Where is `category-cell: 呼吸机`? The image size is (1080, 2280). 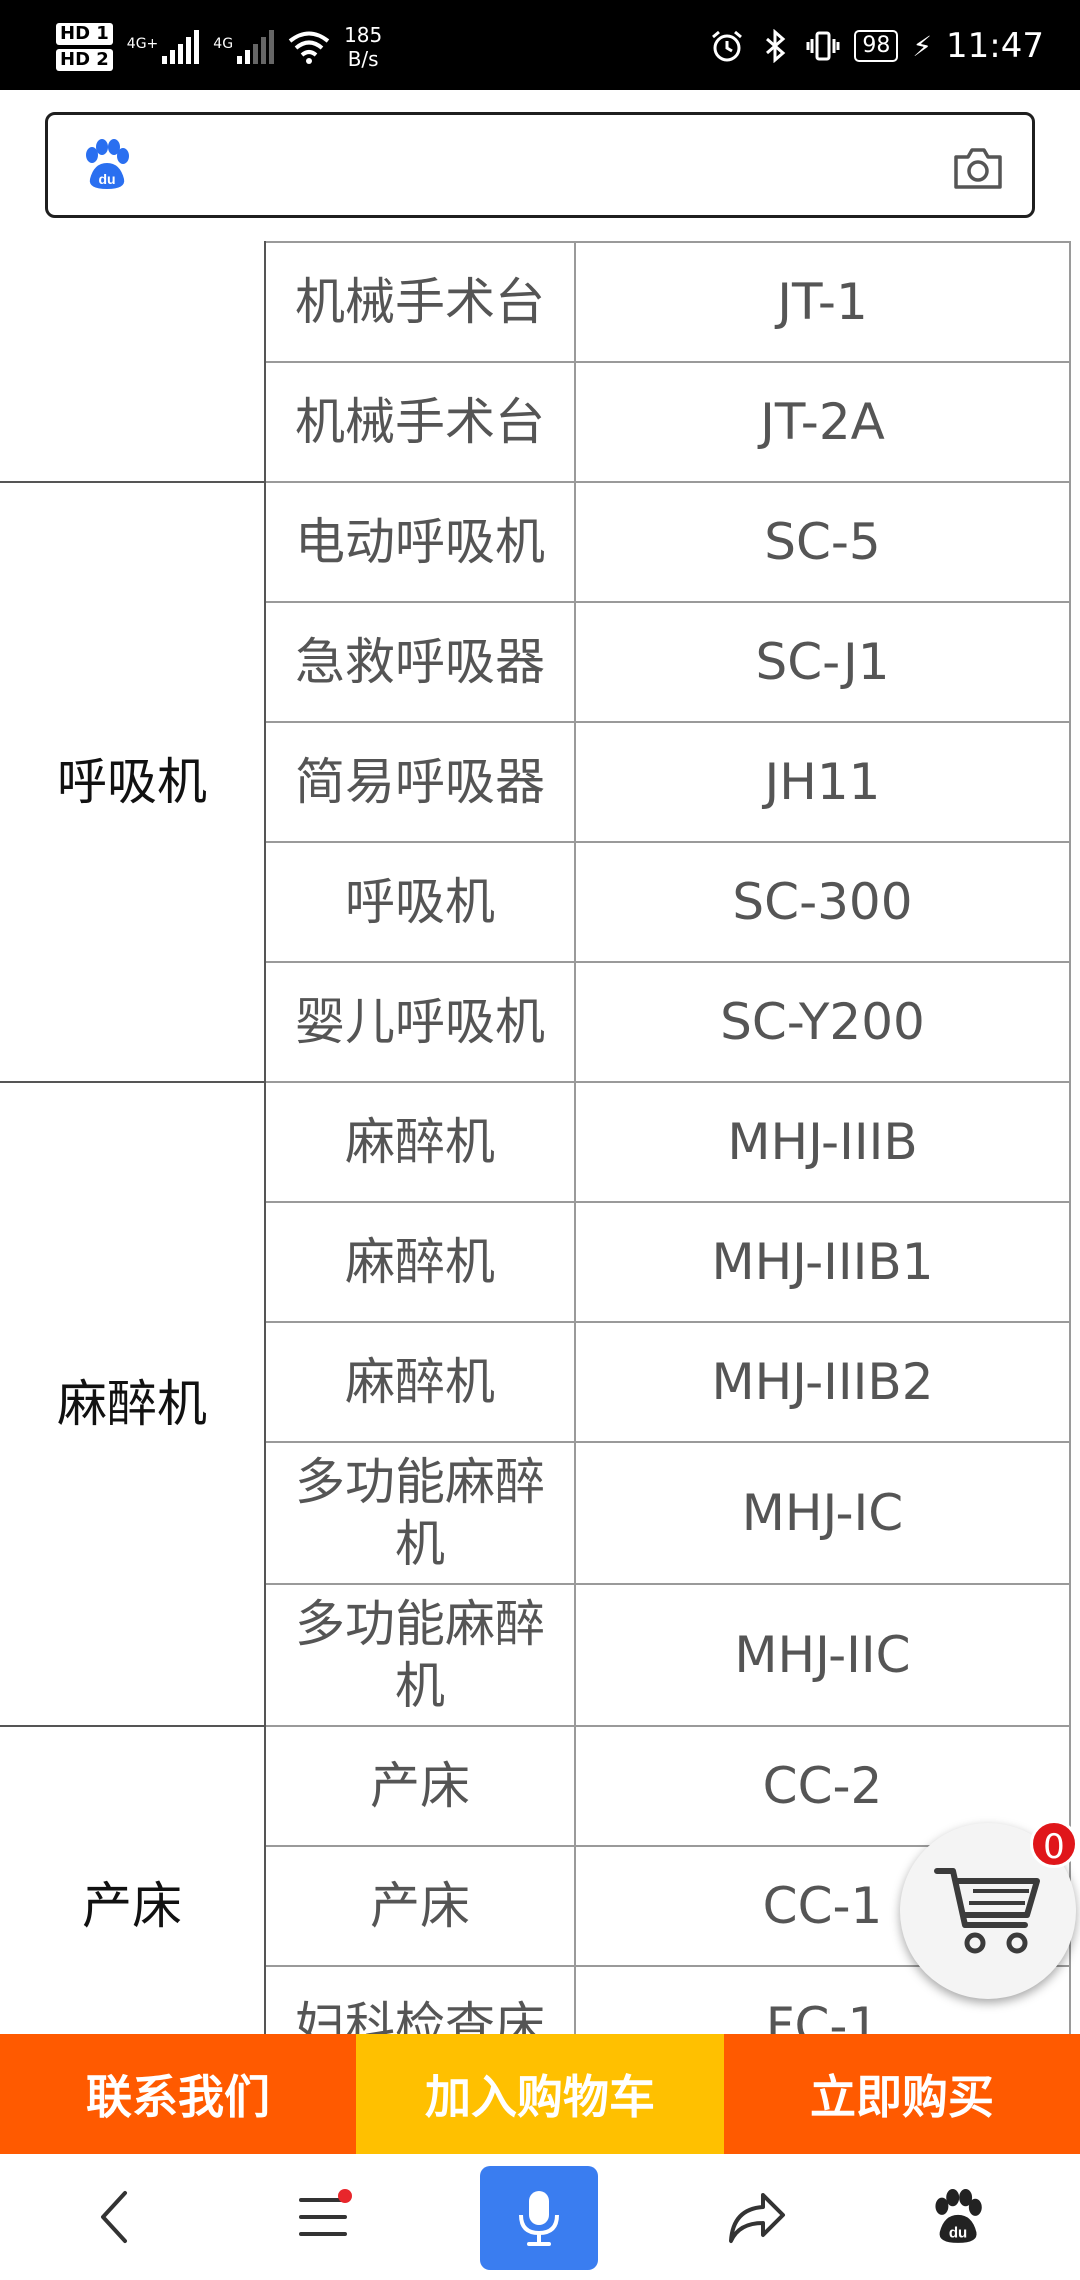 category-cell: 呼吸机 is located at coordinates (133, 782).